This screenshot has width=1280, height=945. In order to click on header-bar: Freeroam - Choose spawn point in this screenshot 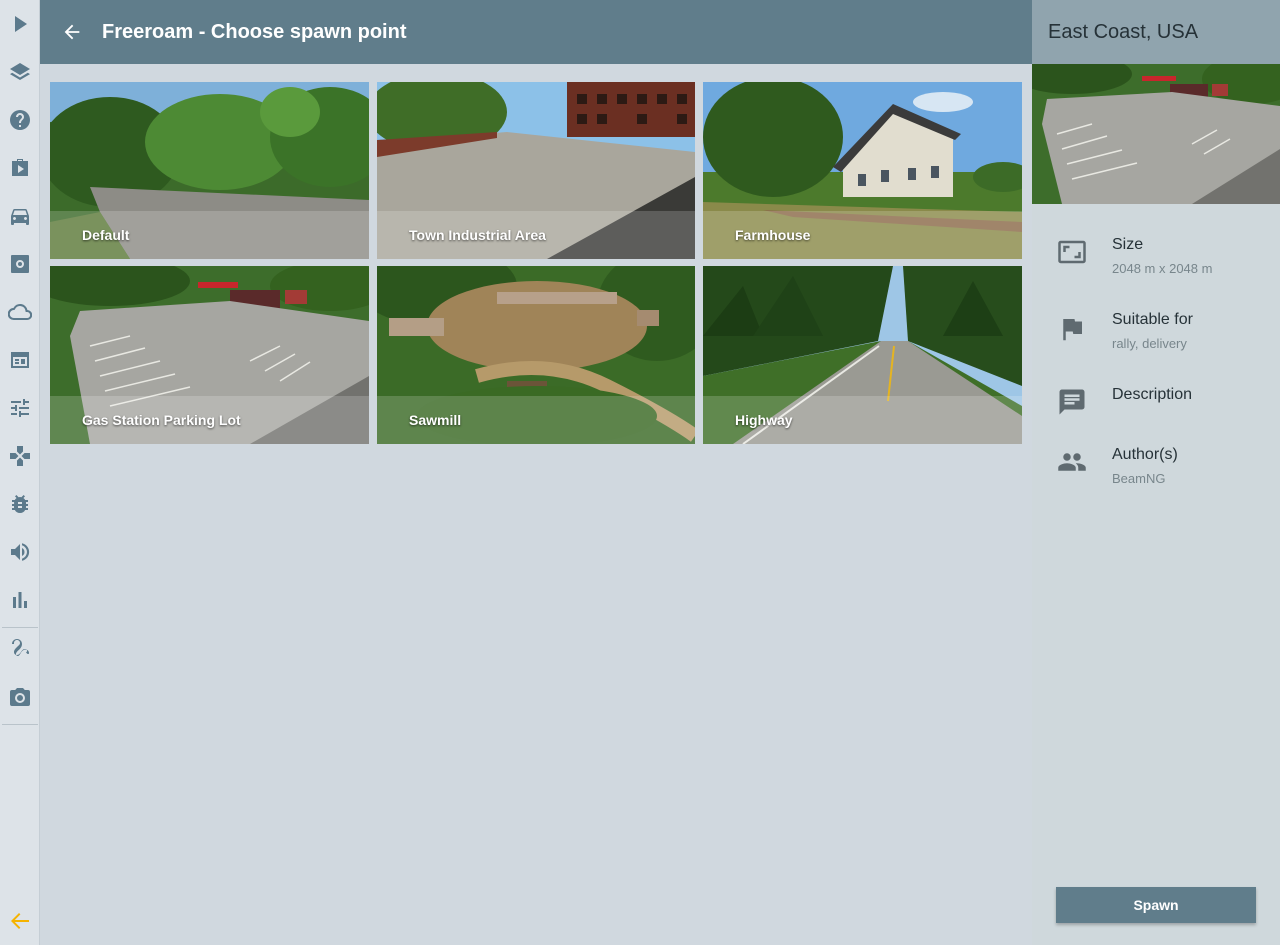, I will do `click(536, 32)`.